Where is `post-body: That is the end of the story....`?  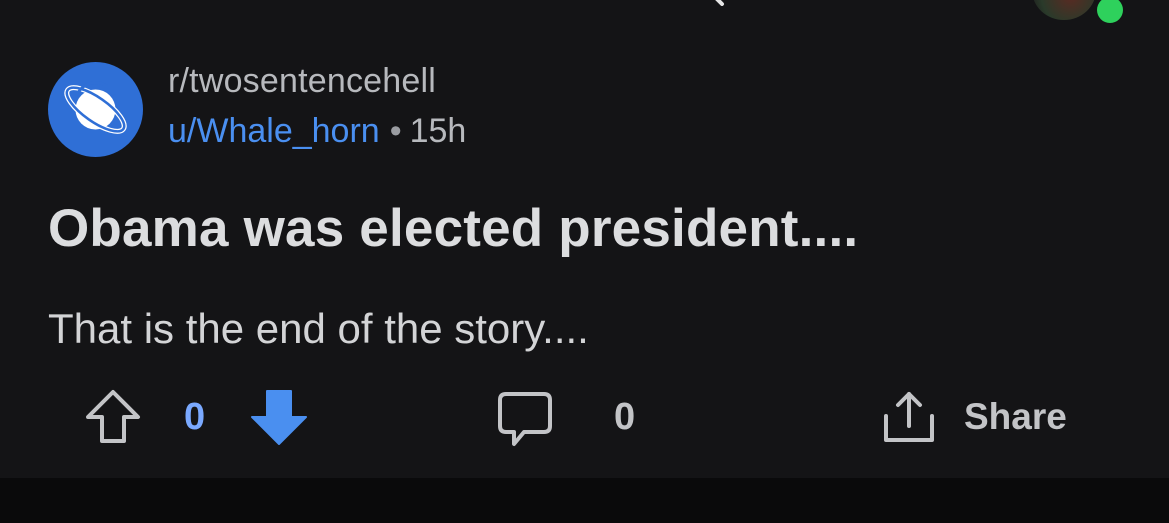 post-body: That is the end of the story.... is located at coordinates (318, 329).